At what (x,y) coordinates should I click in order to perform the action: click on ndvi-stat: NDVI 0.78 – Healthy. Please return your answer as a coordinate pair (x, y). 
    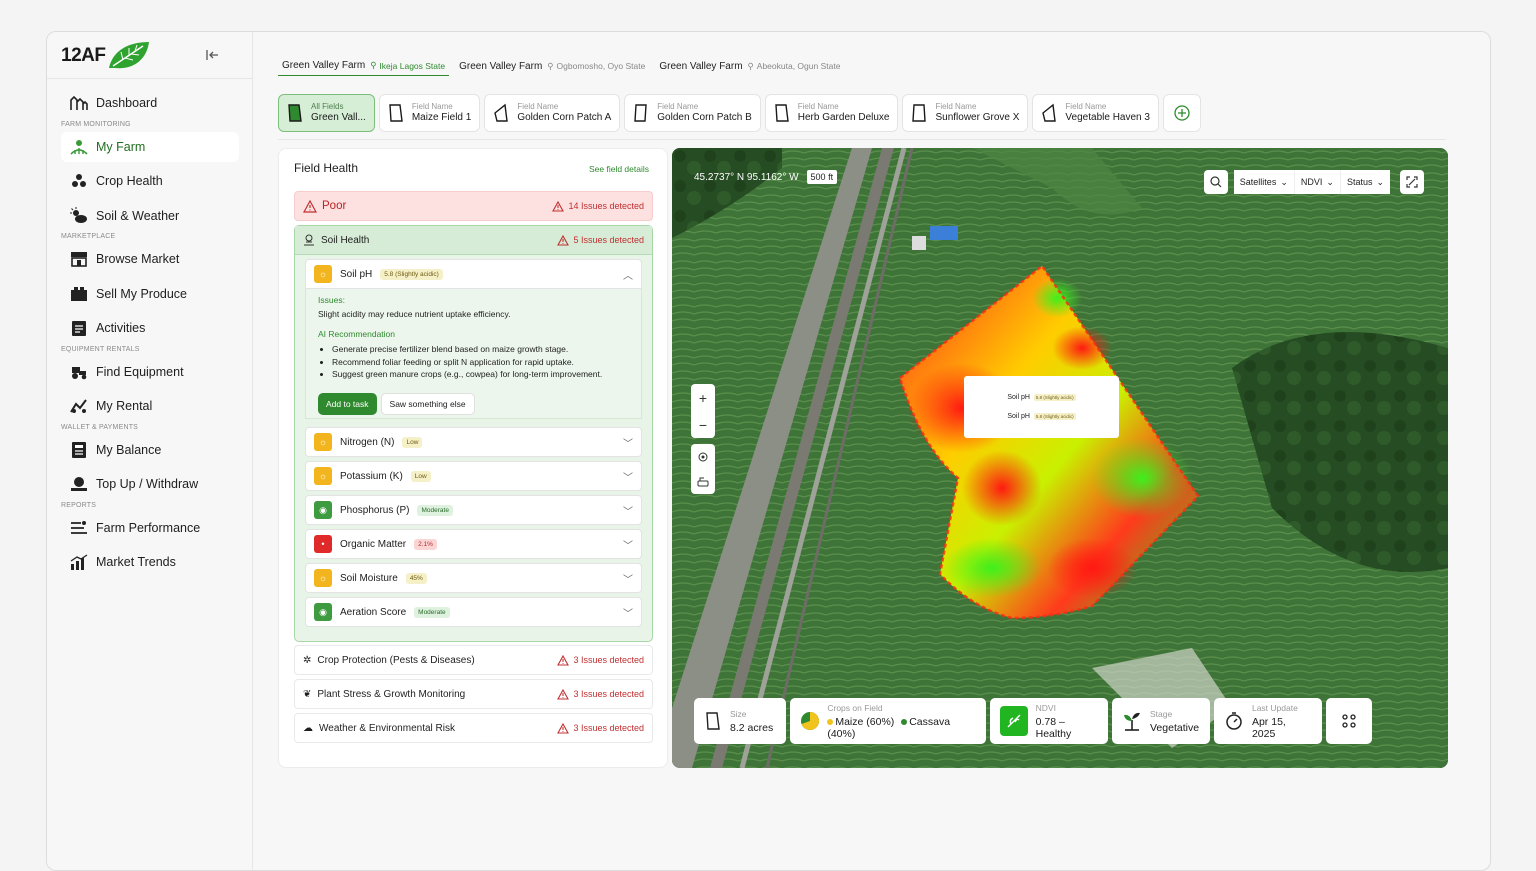
    Looking at the image, I should click on (1049, 721).